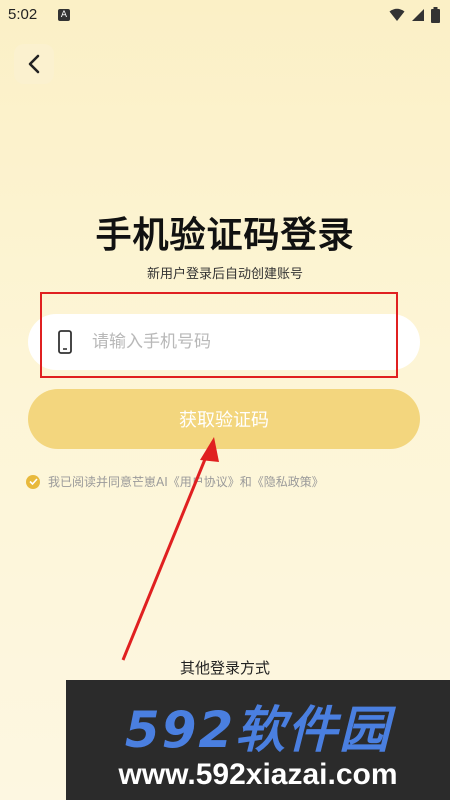 The width and height of the screenshot is (450, 800). I want to click on page-title: 手机验证码登录, so click(225, 235).